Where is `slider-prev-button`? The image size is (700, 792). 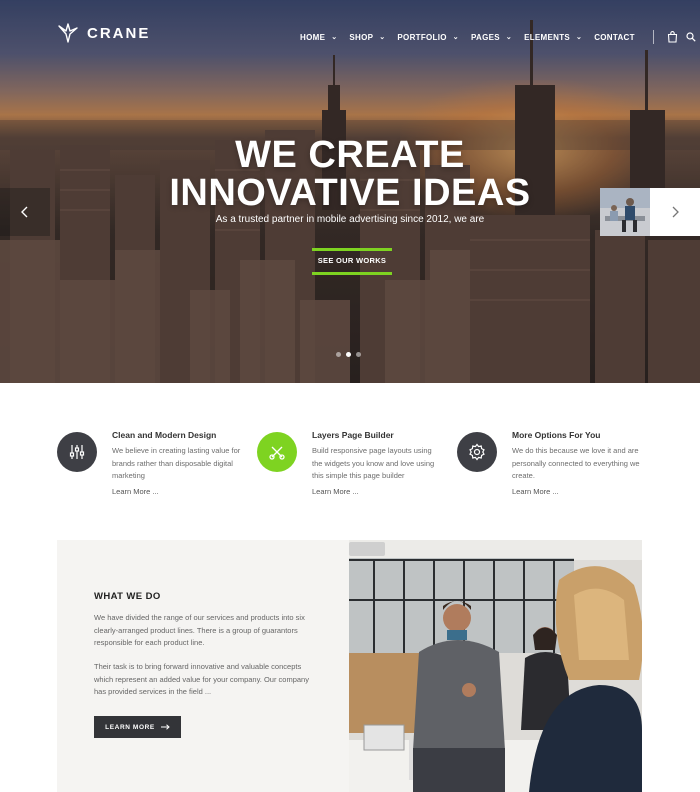 slider-prev-button is located at coordinates (25, 212).